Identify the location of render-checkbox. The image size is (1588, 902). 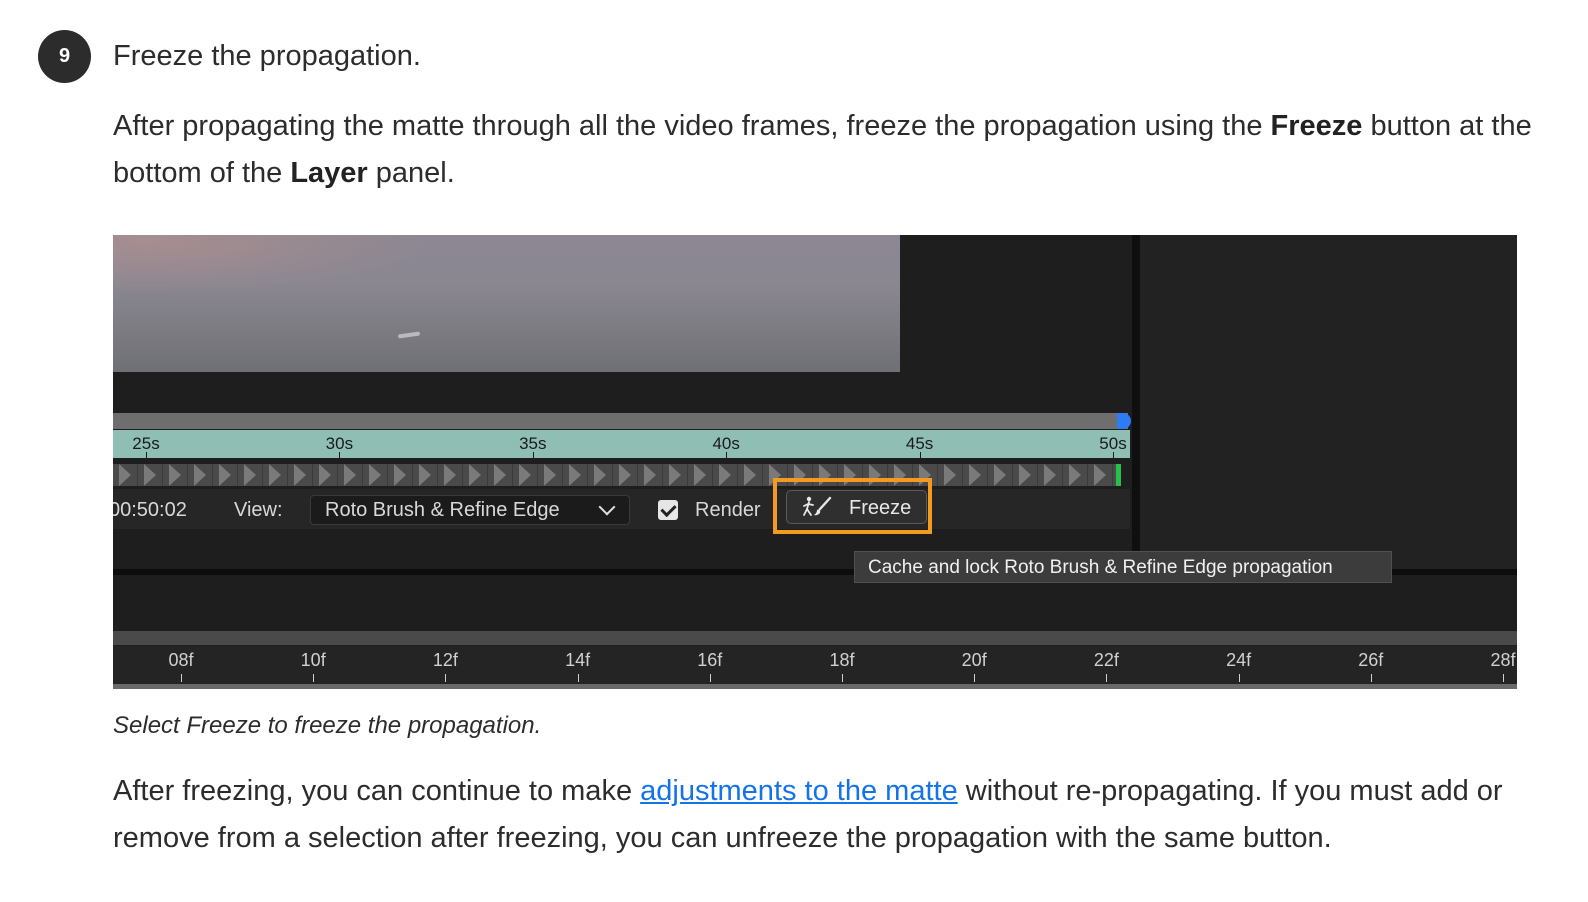
(668, 510).